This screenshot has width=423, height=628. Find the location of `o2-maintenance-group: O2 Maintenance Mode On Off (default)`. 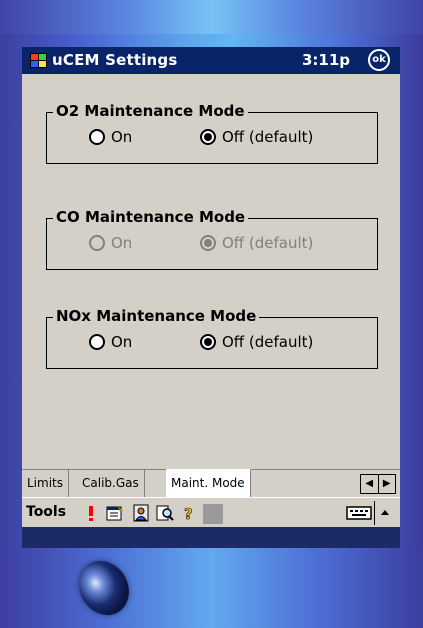

o2-maintenance-group: O2 Maintenance Mode On Off (default) is located at coordinates (212, 133).